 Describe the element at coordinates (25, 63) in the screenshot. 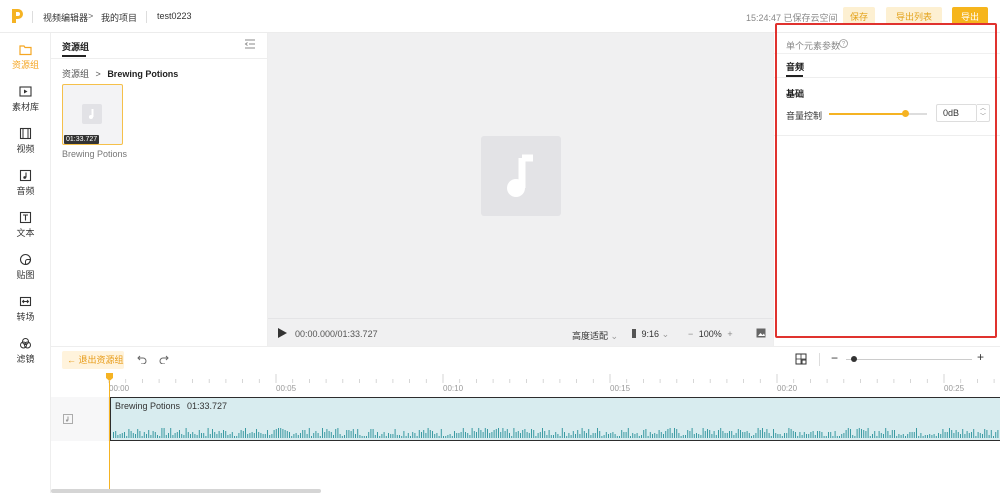

I see `nav-item-resource-group: 资源组` at that location.